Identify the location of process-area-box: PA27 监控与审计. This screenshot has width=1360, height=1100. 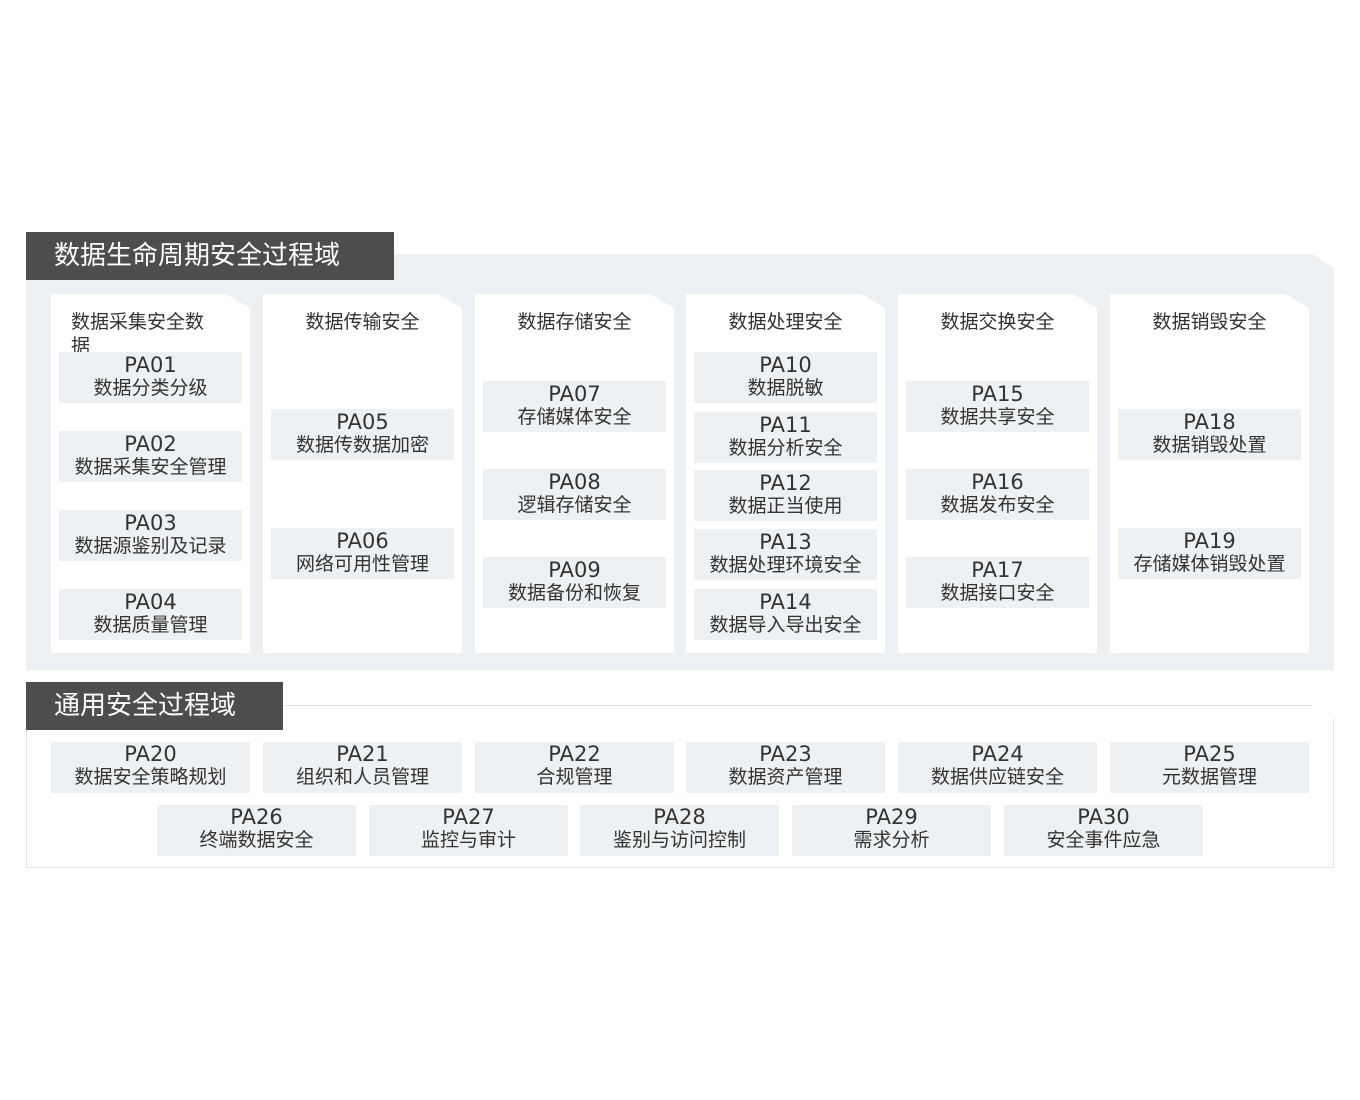
(468, 830).